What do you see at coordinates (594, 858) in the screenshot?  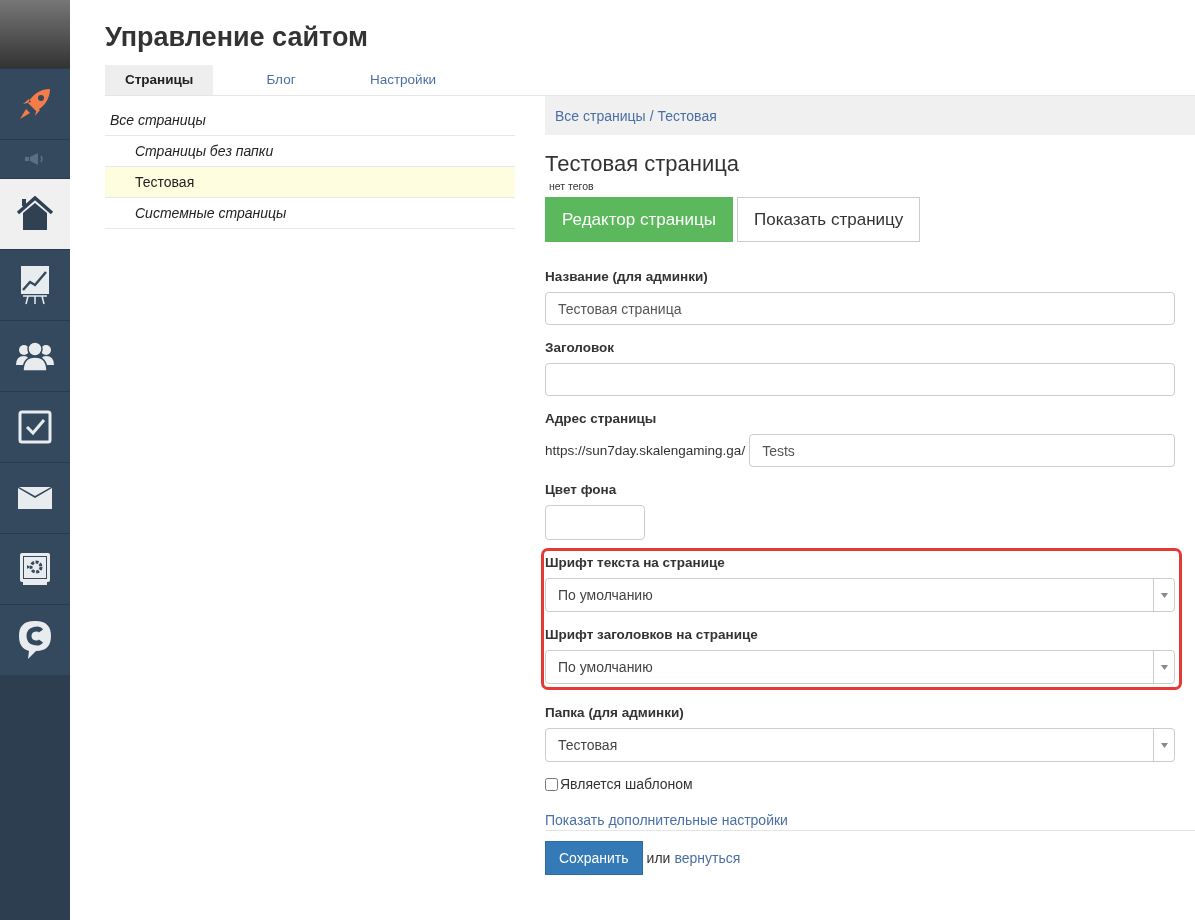 I see `save-button: Сохранить` at bounding box center [594, 858].